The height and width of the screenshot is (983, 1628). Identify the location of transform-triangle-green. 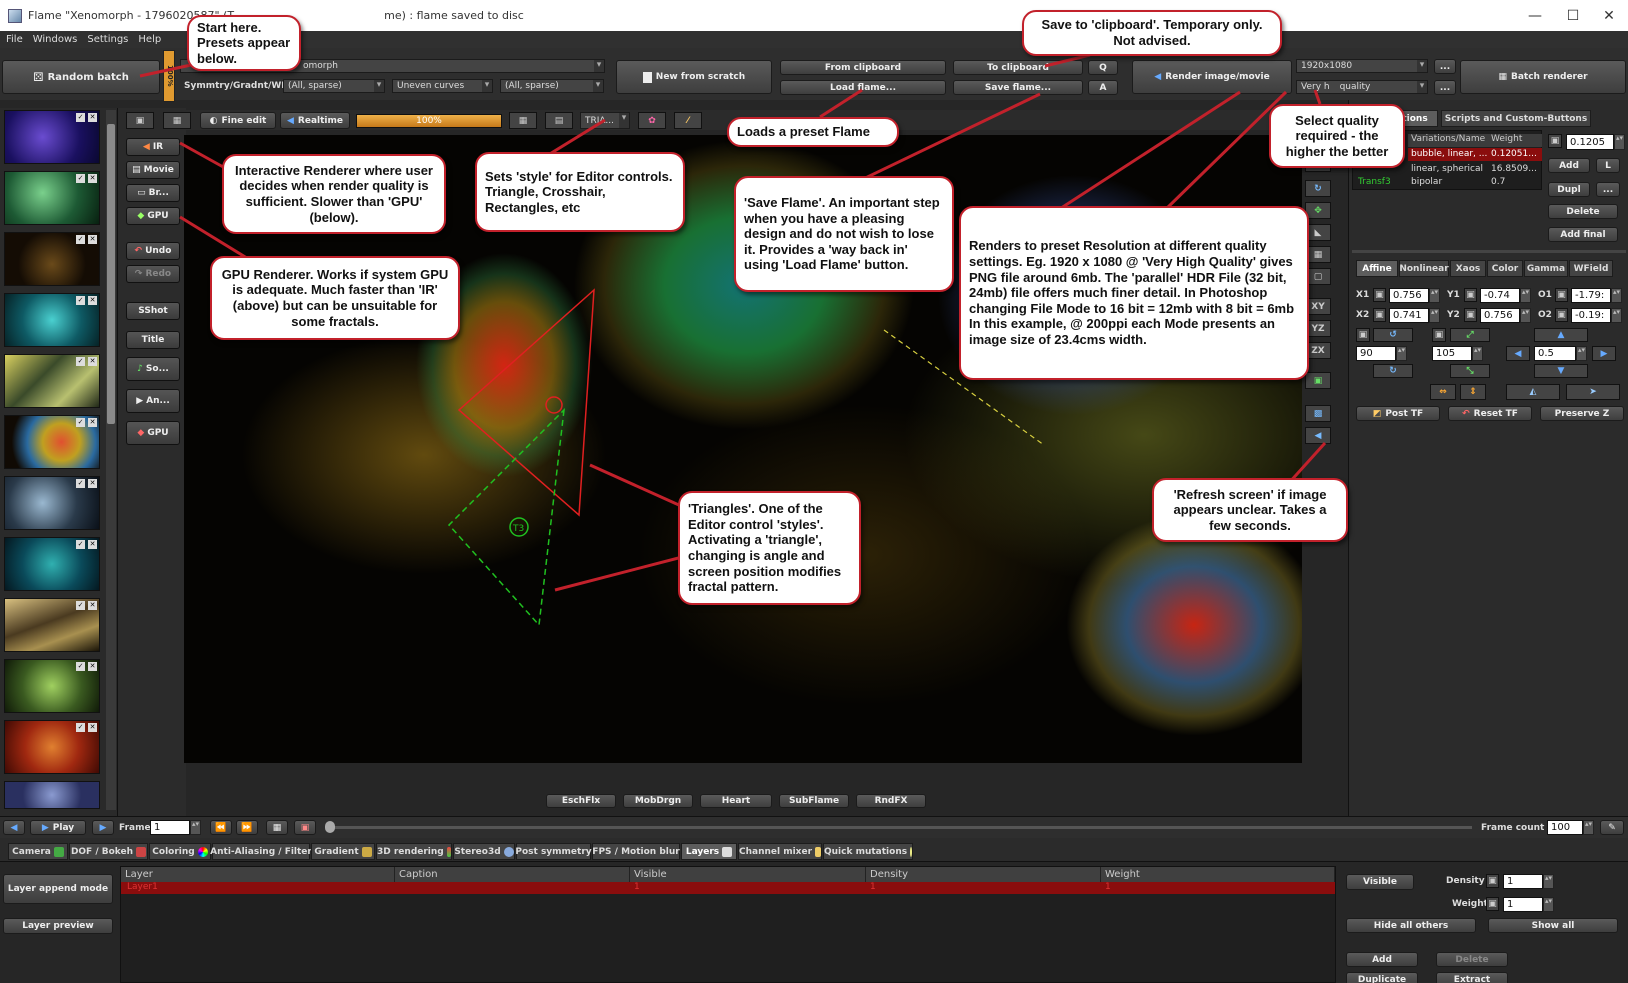
(506, 517).